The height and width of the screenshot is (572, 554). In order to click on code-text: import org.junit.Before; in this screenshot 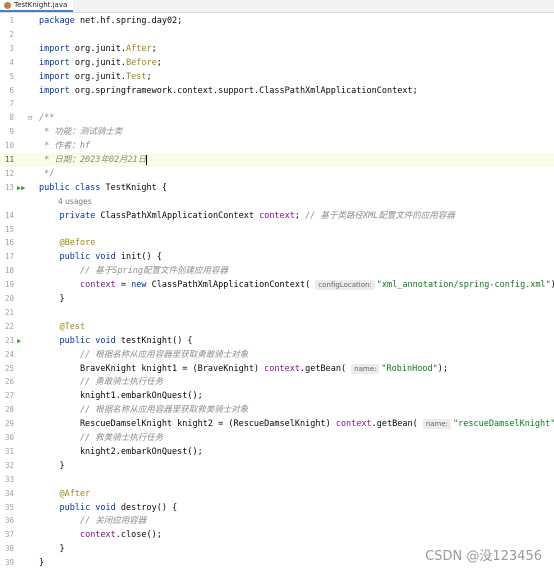, I will do `click(100, 62)`.